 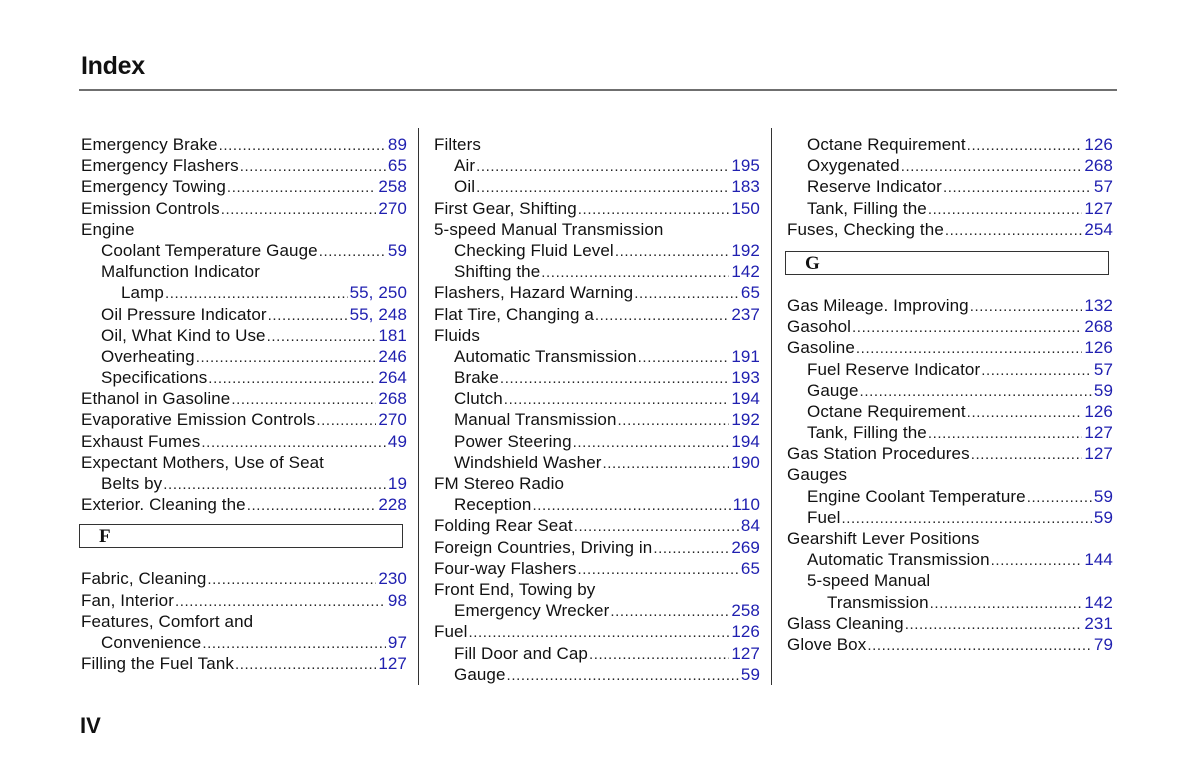 What do you see at coordinates (745, 208) in the screenshot?
I see `page-reference-link: 150` at bounding box center [745, 208].